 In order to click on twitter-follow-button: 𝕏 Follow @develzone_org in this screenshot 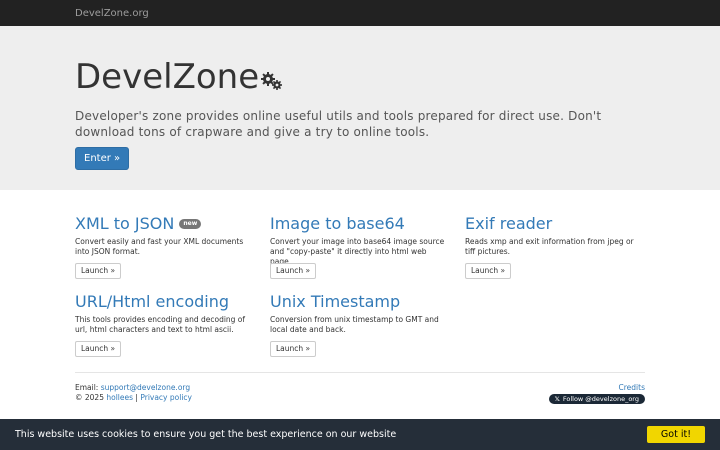, I will do `click(596, 399)`.